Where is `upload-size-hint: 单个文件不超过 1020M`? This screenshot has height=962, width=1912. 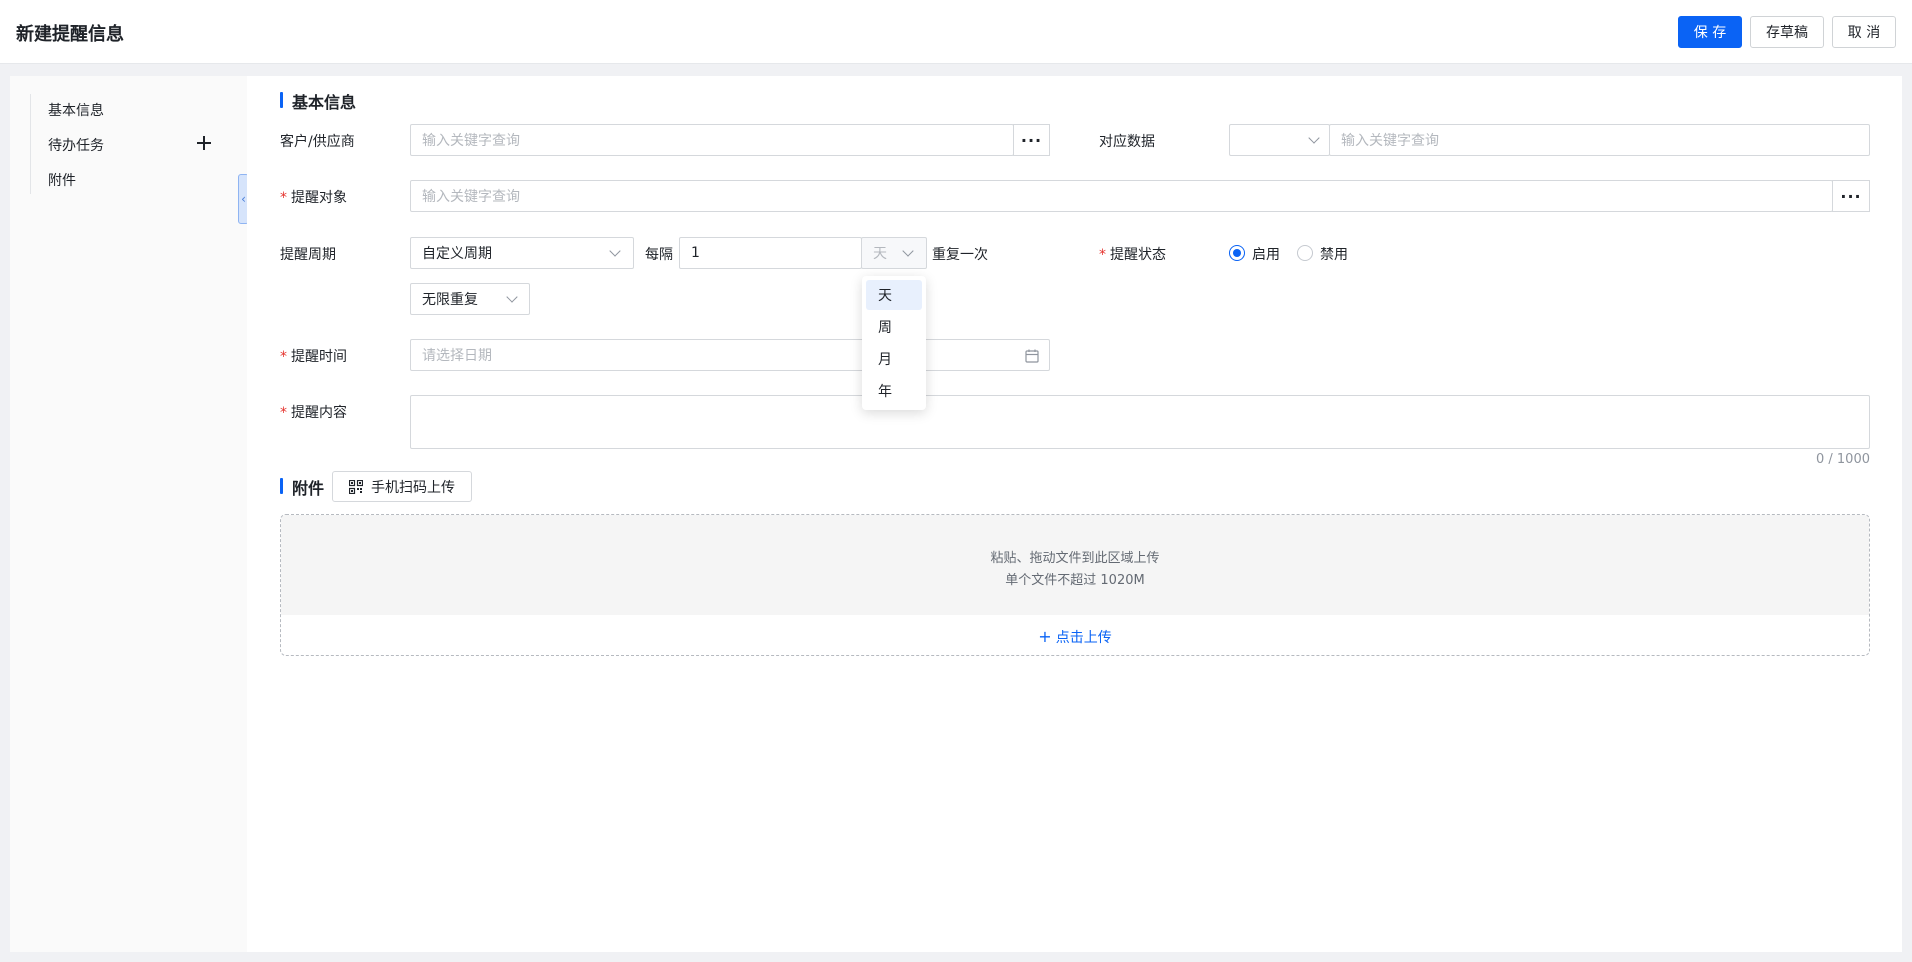 upload-size-hint: 单个文件不超过 1020M is located at coordinates (1075, 580).